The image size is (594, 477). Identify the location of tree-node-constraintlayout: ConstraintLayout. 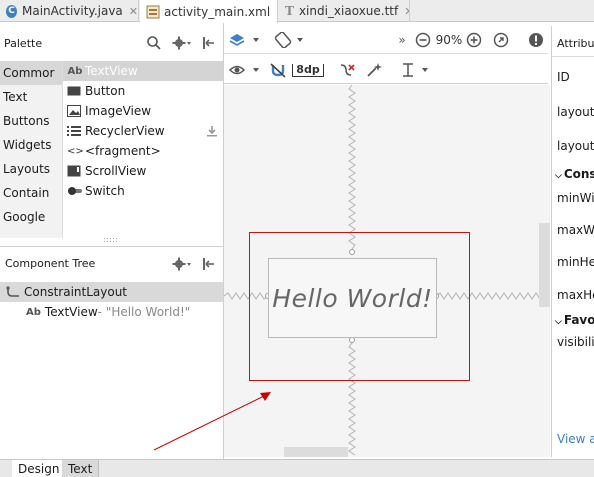
(111, 292).